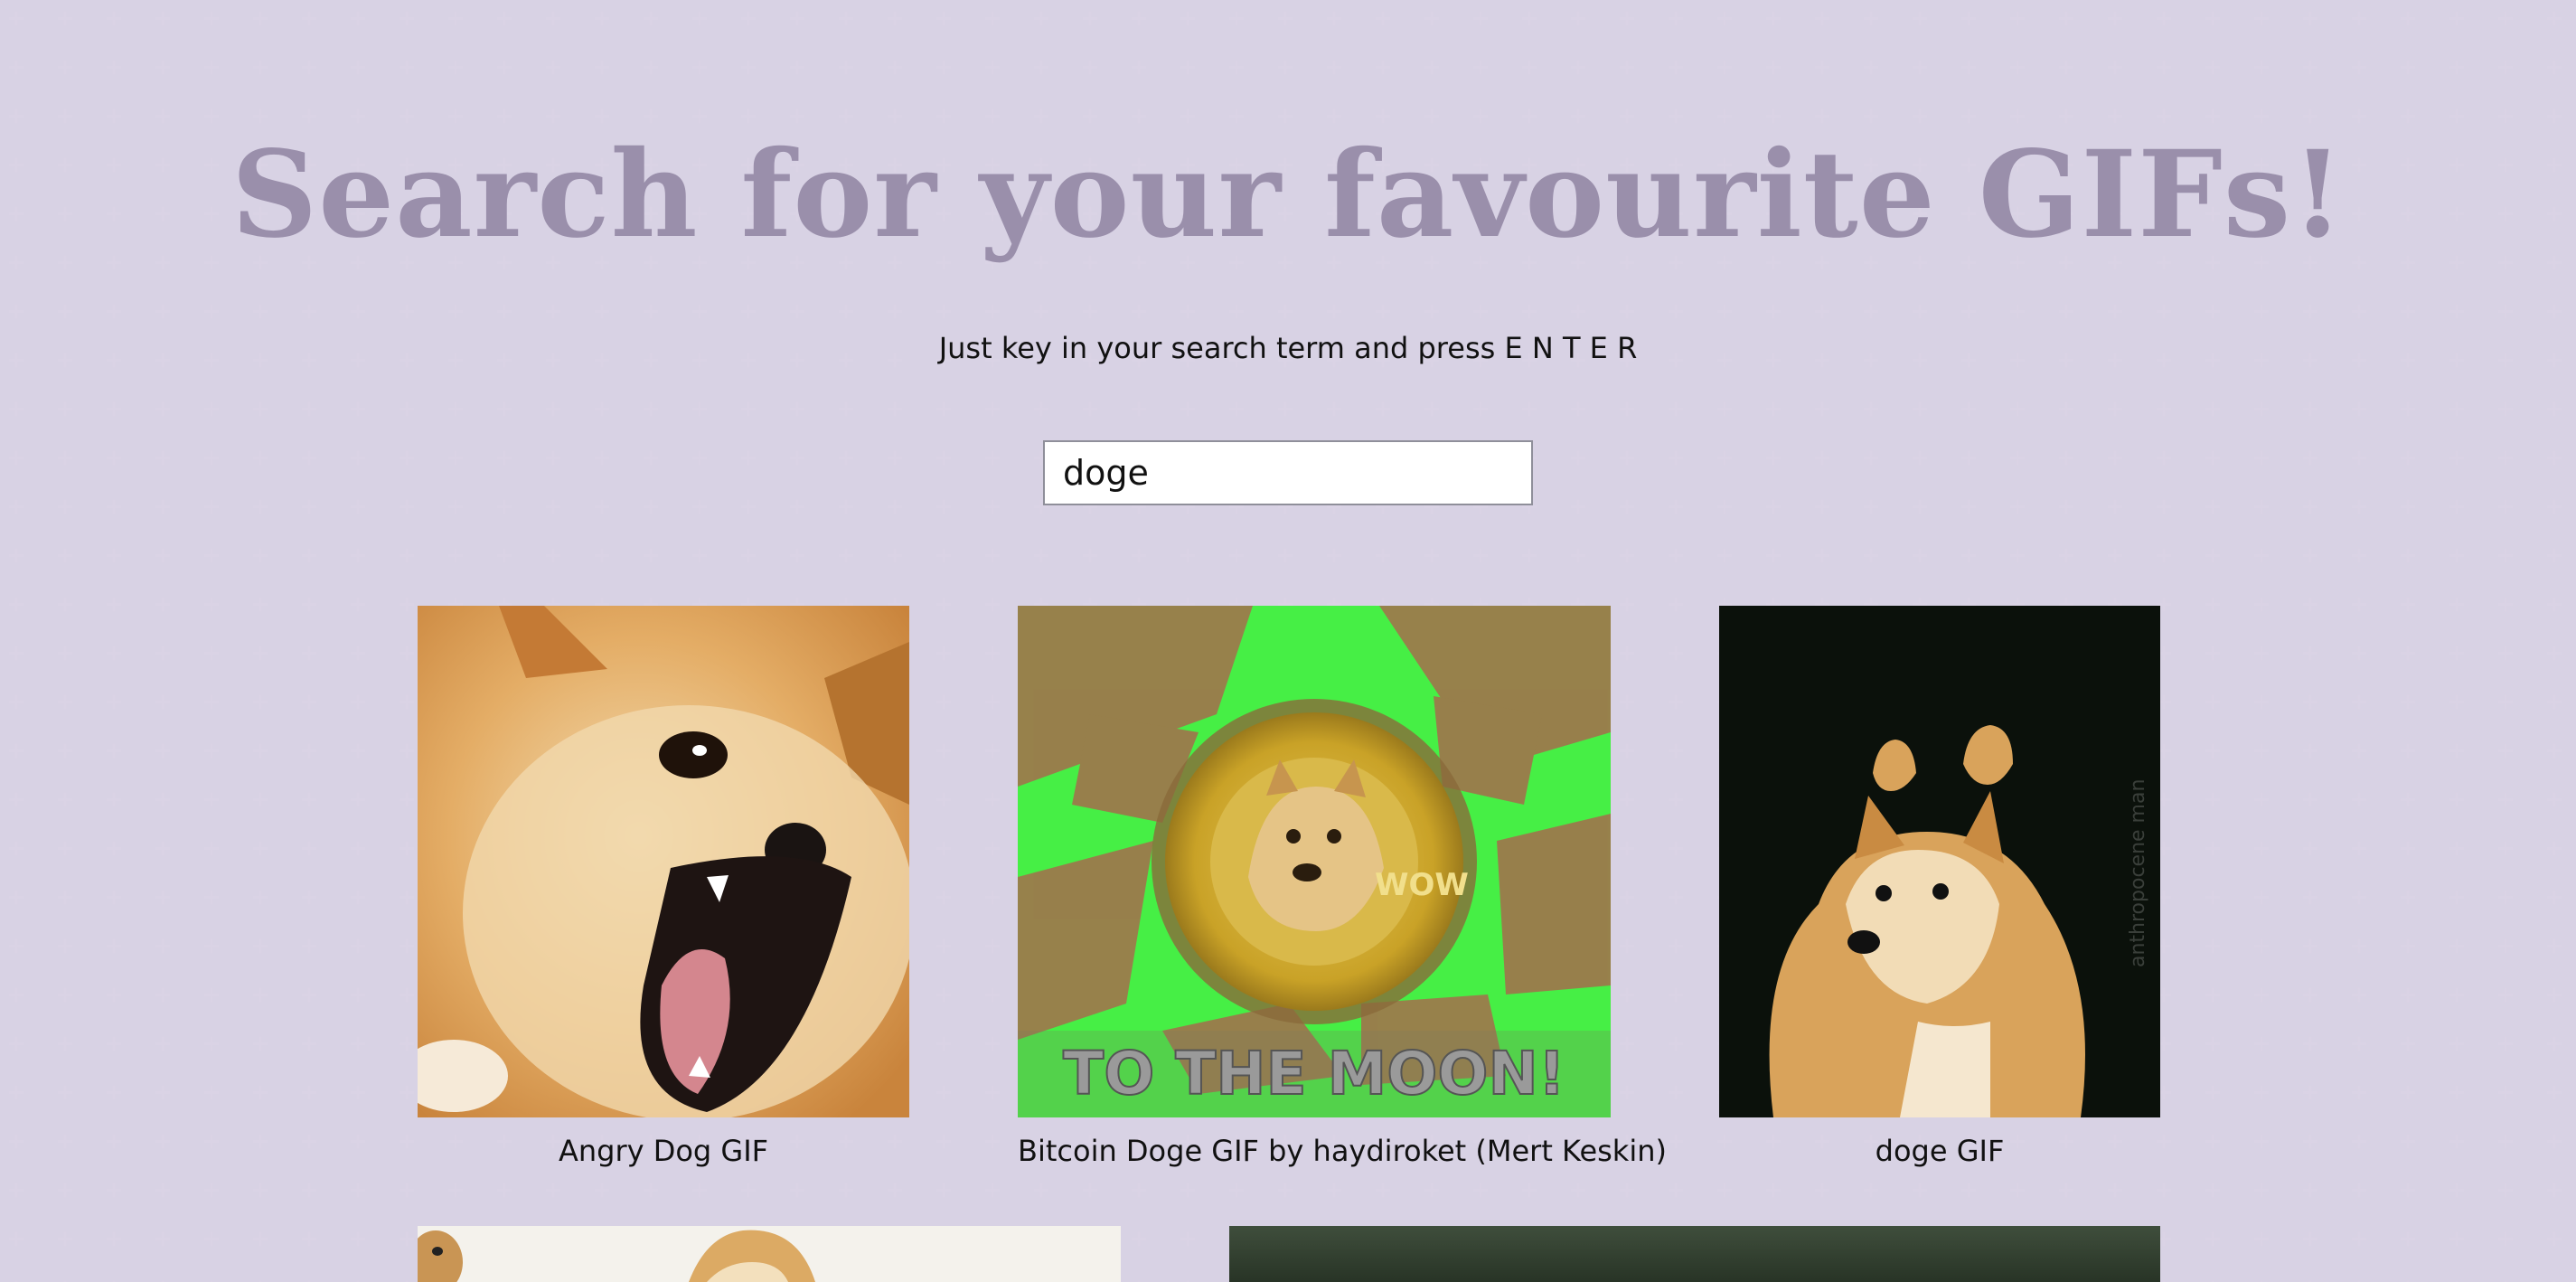 Image resolution: width=2576 pixels, height=1282 pixels. Describe the element at coordinates (1288, 195) in the screenshot. I see `page-title: Search for your favourite GIFs!` at that location.